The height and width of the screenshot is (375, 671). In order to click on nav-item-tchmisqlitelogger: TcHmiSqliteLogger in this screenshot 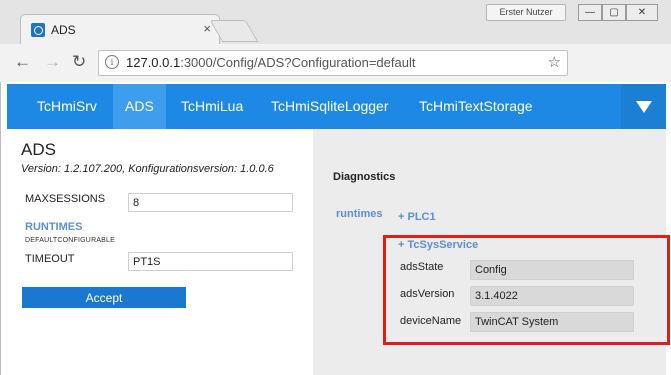, I will do `click(330, 106)`.